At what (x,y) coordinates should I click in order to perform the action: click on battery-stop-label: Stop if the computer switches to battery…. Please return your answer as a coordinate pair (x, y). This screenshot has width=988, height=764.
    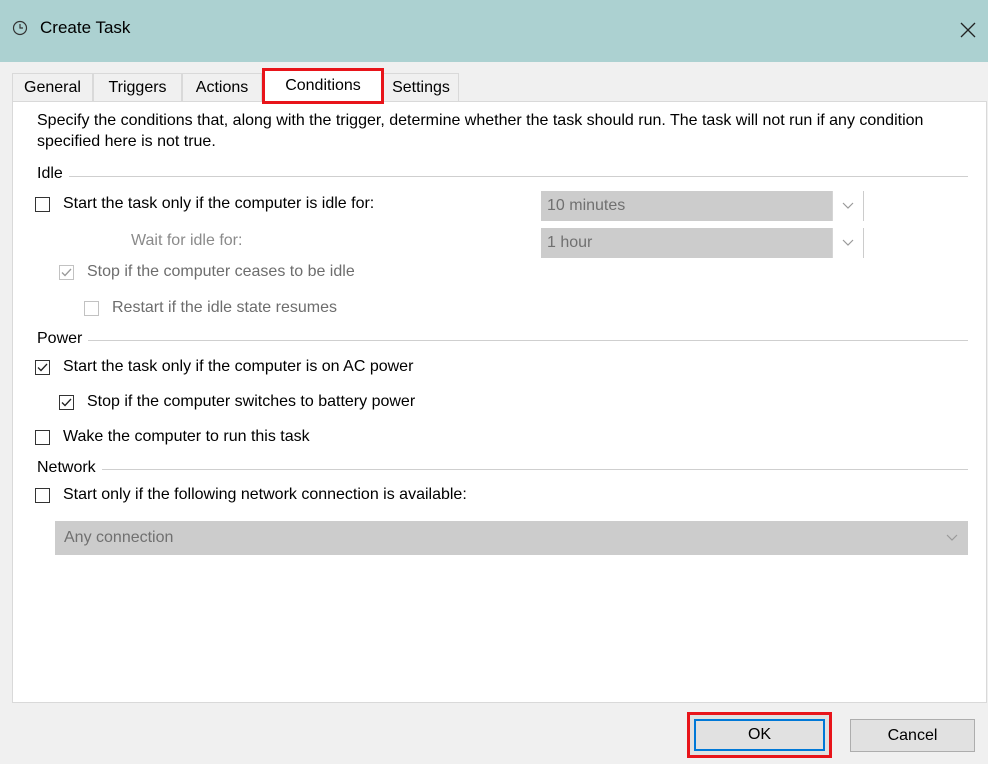
    Looking at the image, I should click on (251, 401).